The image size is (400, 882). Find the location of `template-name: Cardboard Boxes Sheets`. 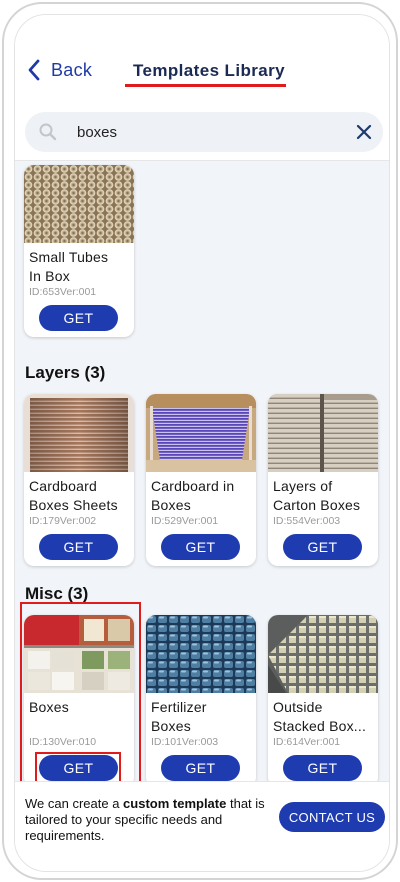

template-name: Cardboard Boxes Sheets is located at coordinates (73, 495).